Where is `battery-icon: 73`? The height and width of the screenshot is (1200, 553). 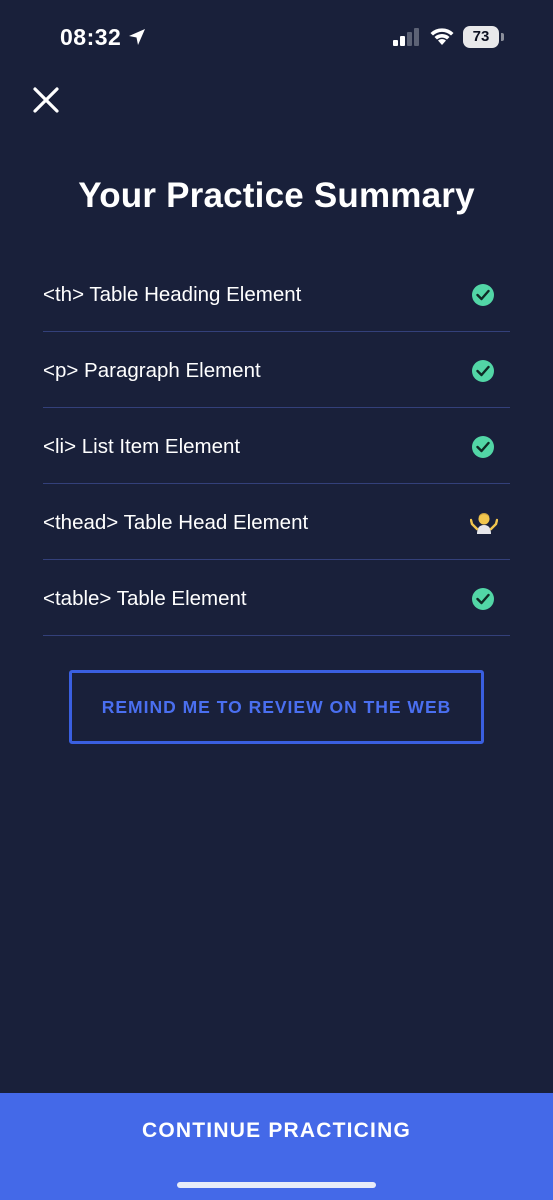
battery-icon: 73 is located at coordinates (484, 37).